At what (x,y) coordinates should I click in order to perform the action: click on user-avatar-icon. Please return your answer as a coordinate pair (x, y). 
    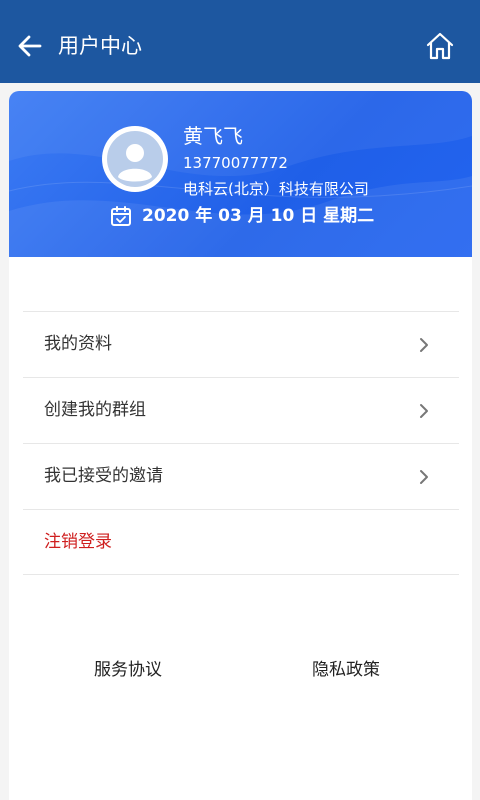
    Looking at the image, I should click on (135, 159).